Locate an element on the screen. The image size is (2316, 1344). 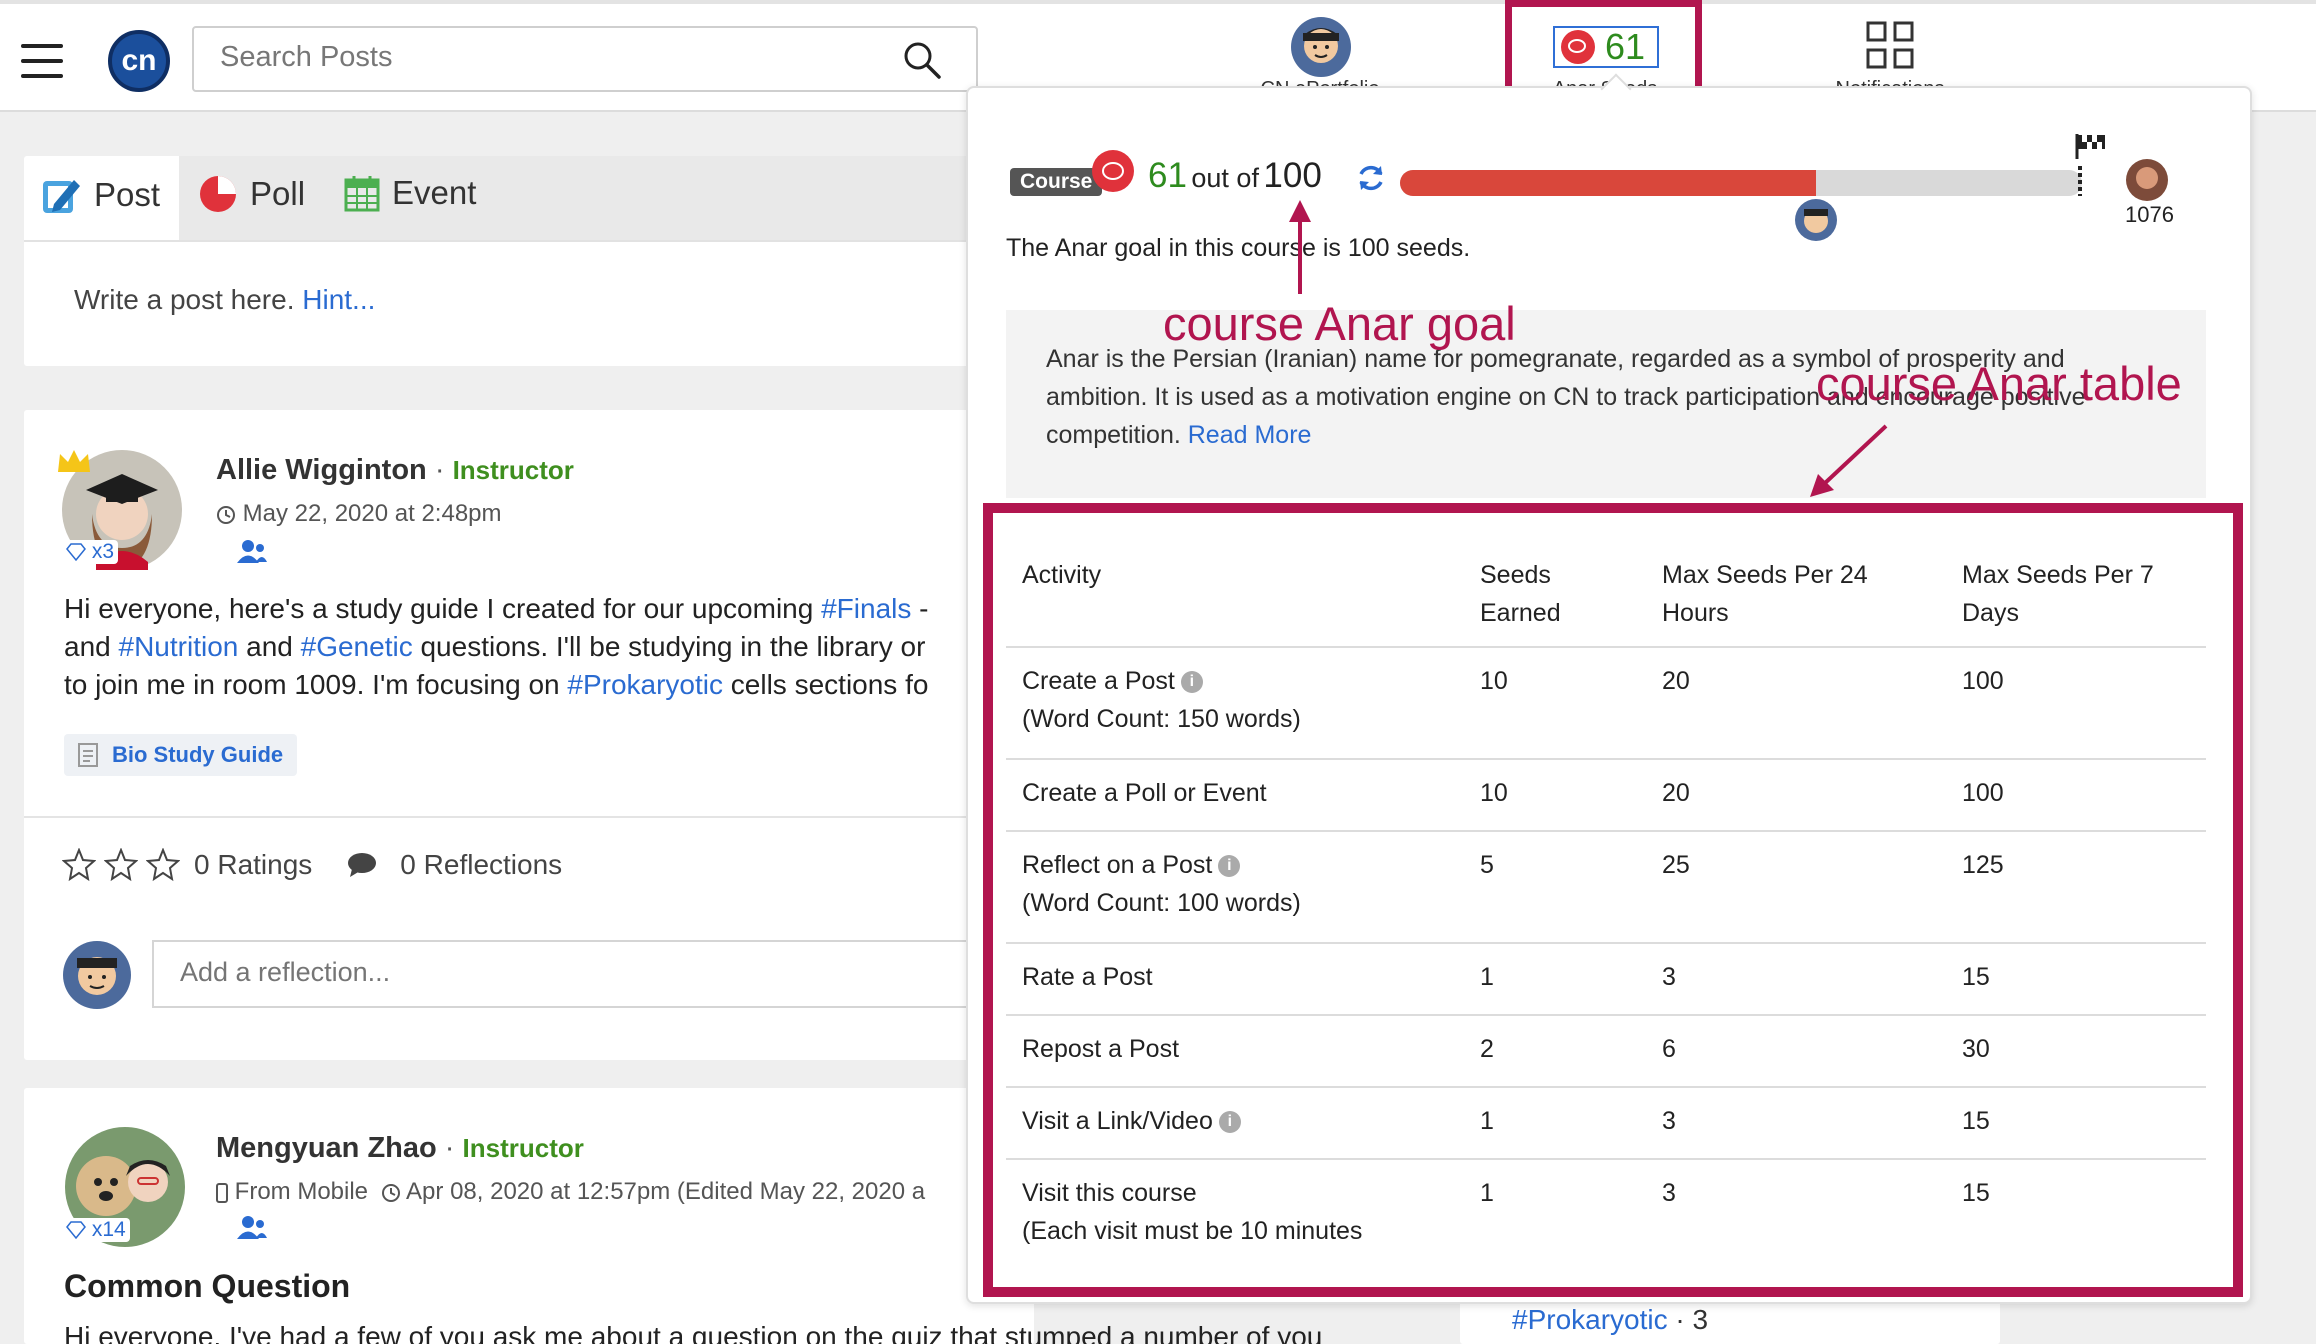
annotation-goal: course Anar goal is located at coordinates (1339, 323).